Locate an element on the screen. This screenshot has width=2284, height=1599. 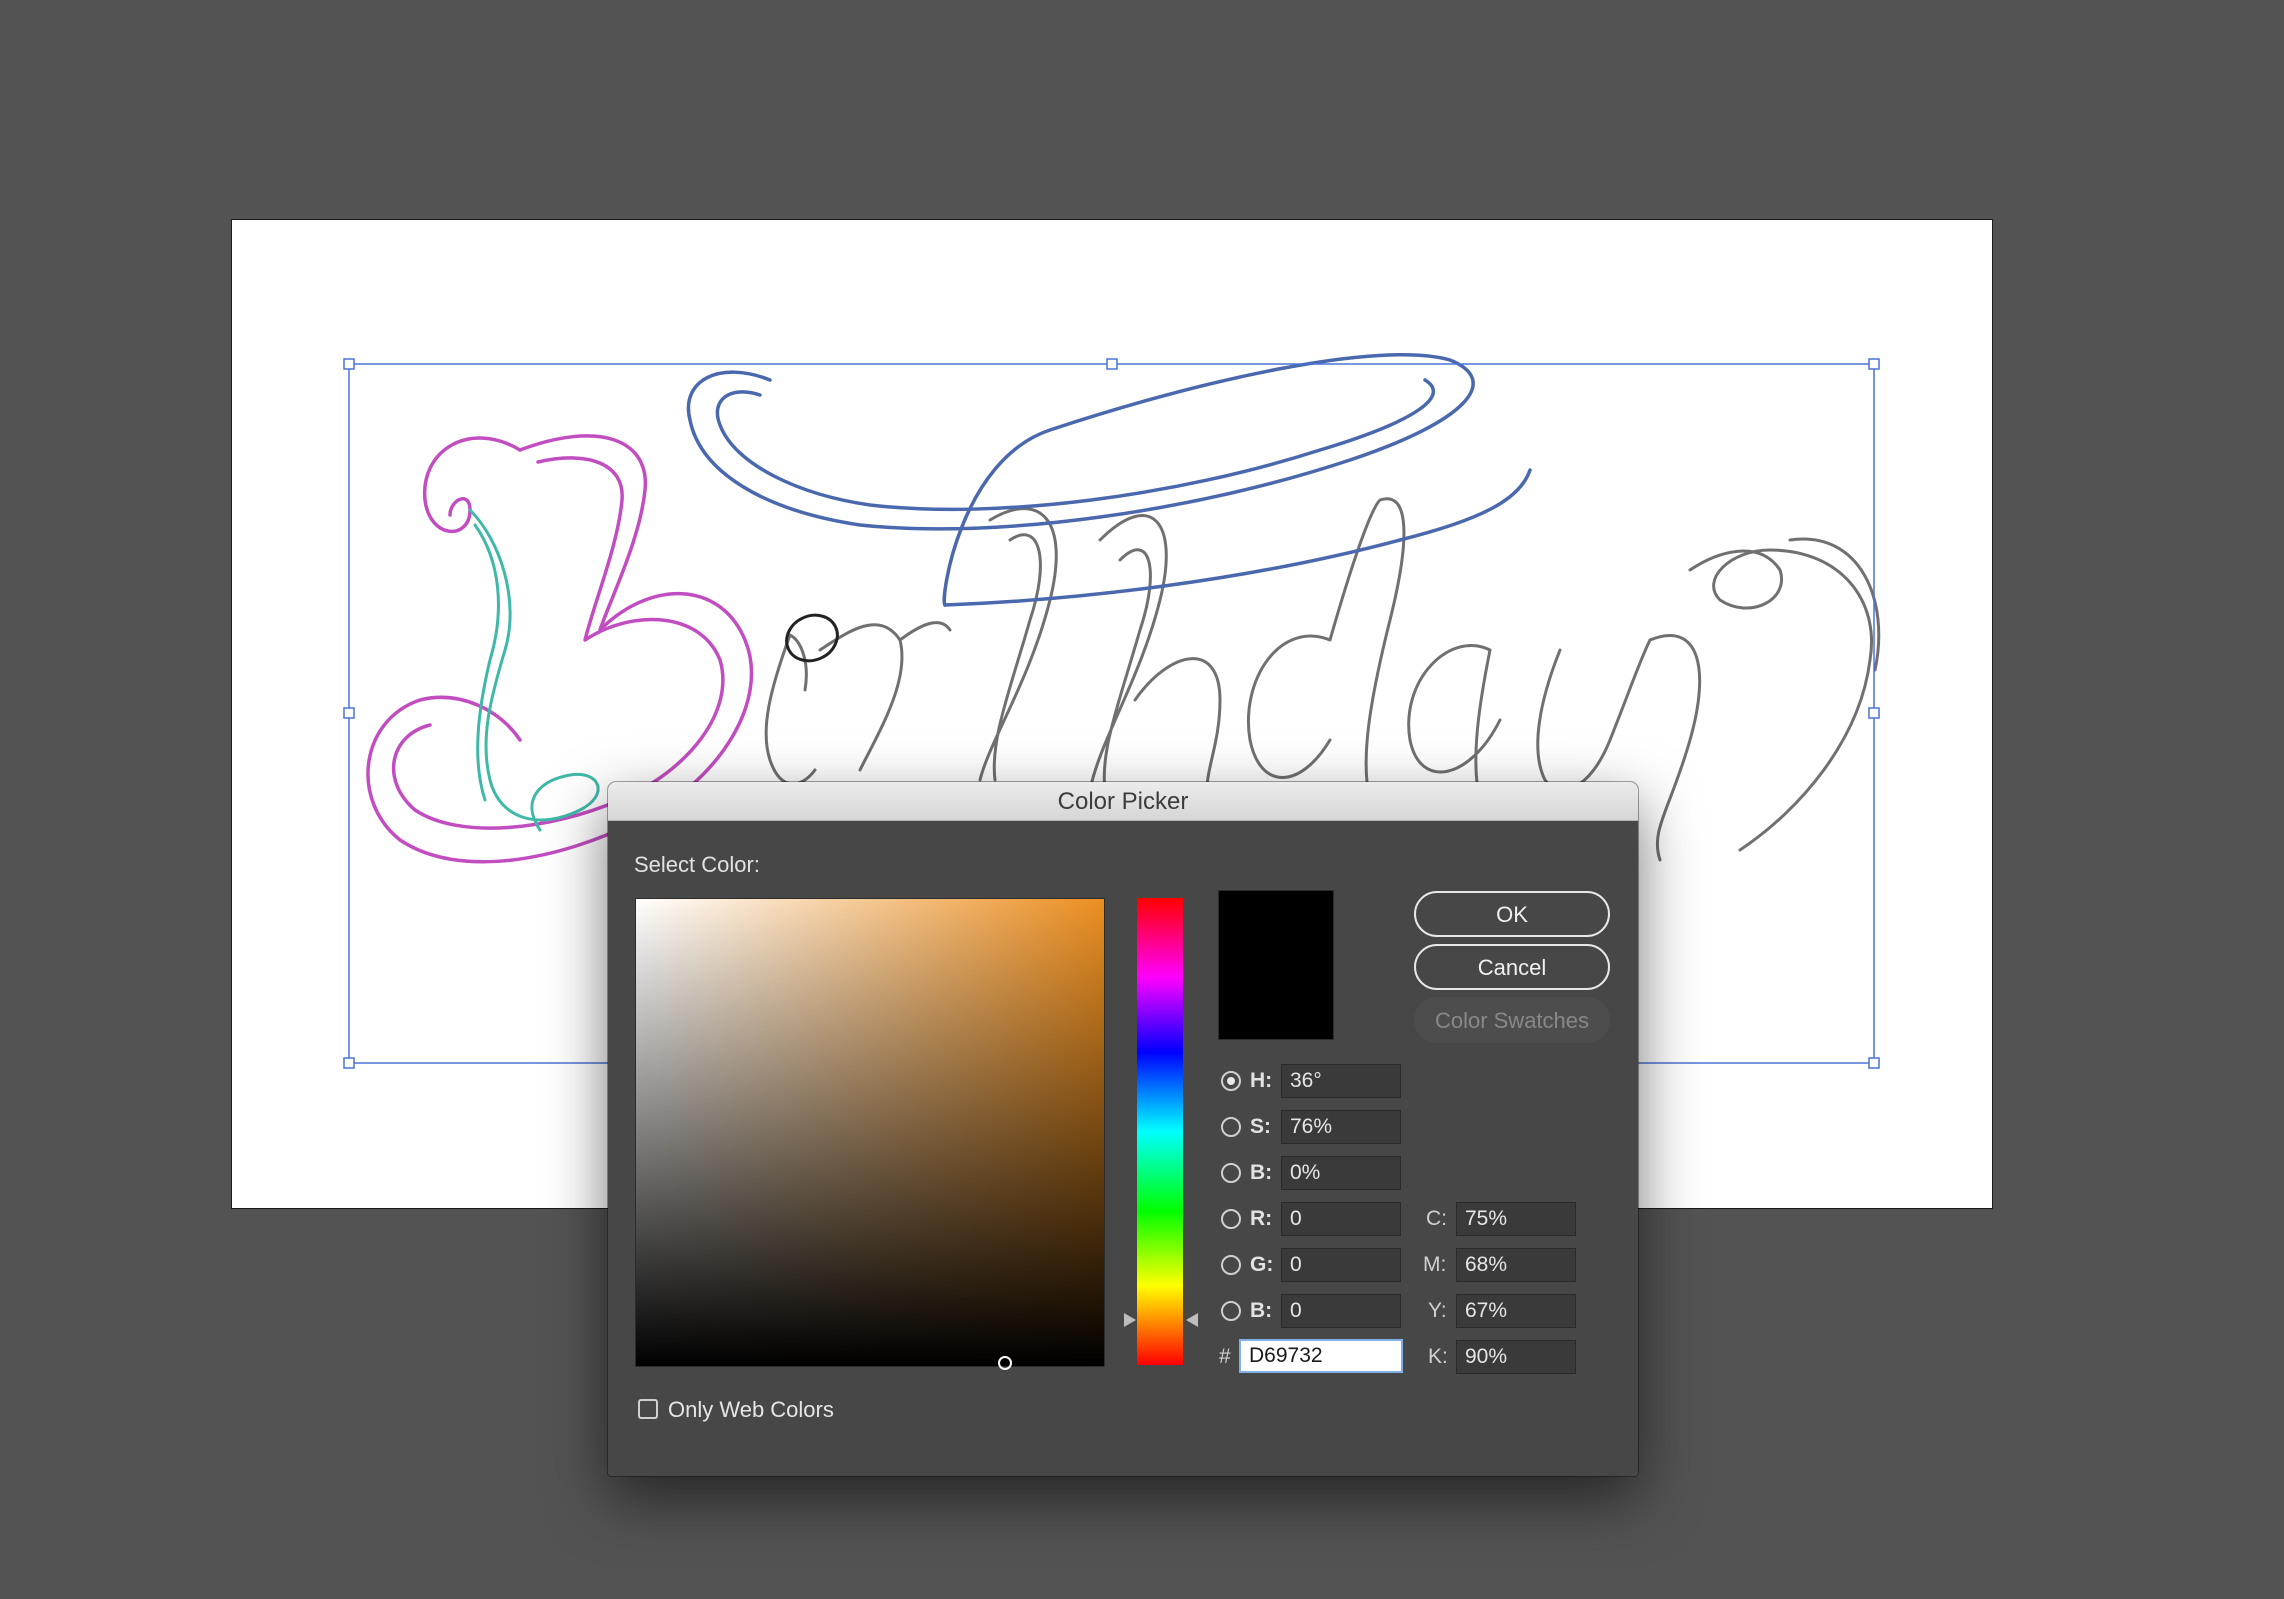
s-radio is located at coordinates (1231, 1127).